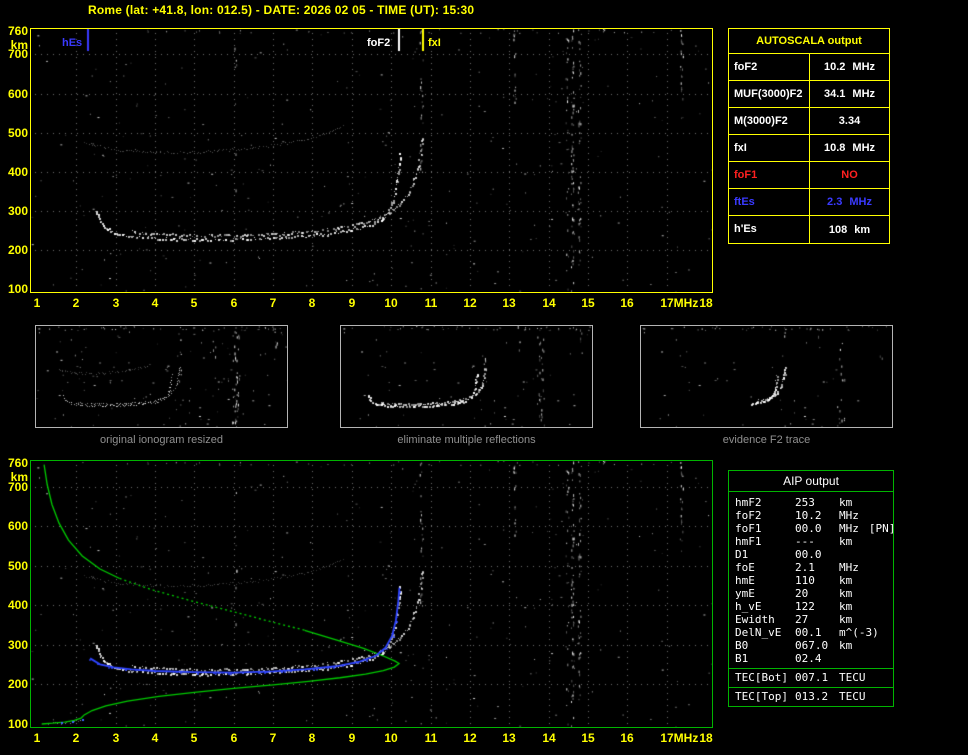  What do you see at coordinates (748, 541) in the screenshot?
I see `aip-row-label: hmF1` at bounding box center [748, 541].